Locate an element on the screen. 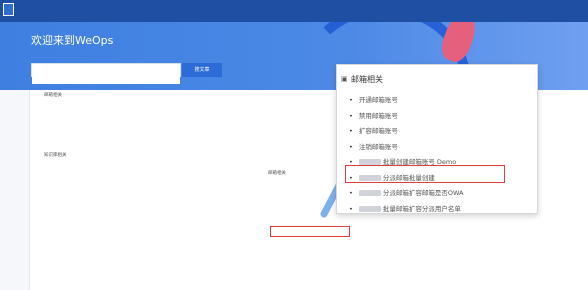 The image size is (588, 290). section-title-mail-2: 邮箱相关 is located at coordinates (277, 173).